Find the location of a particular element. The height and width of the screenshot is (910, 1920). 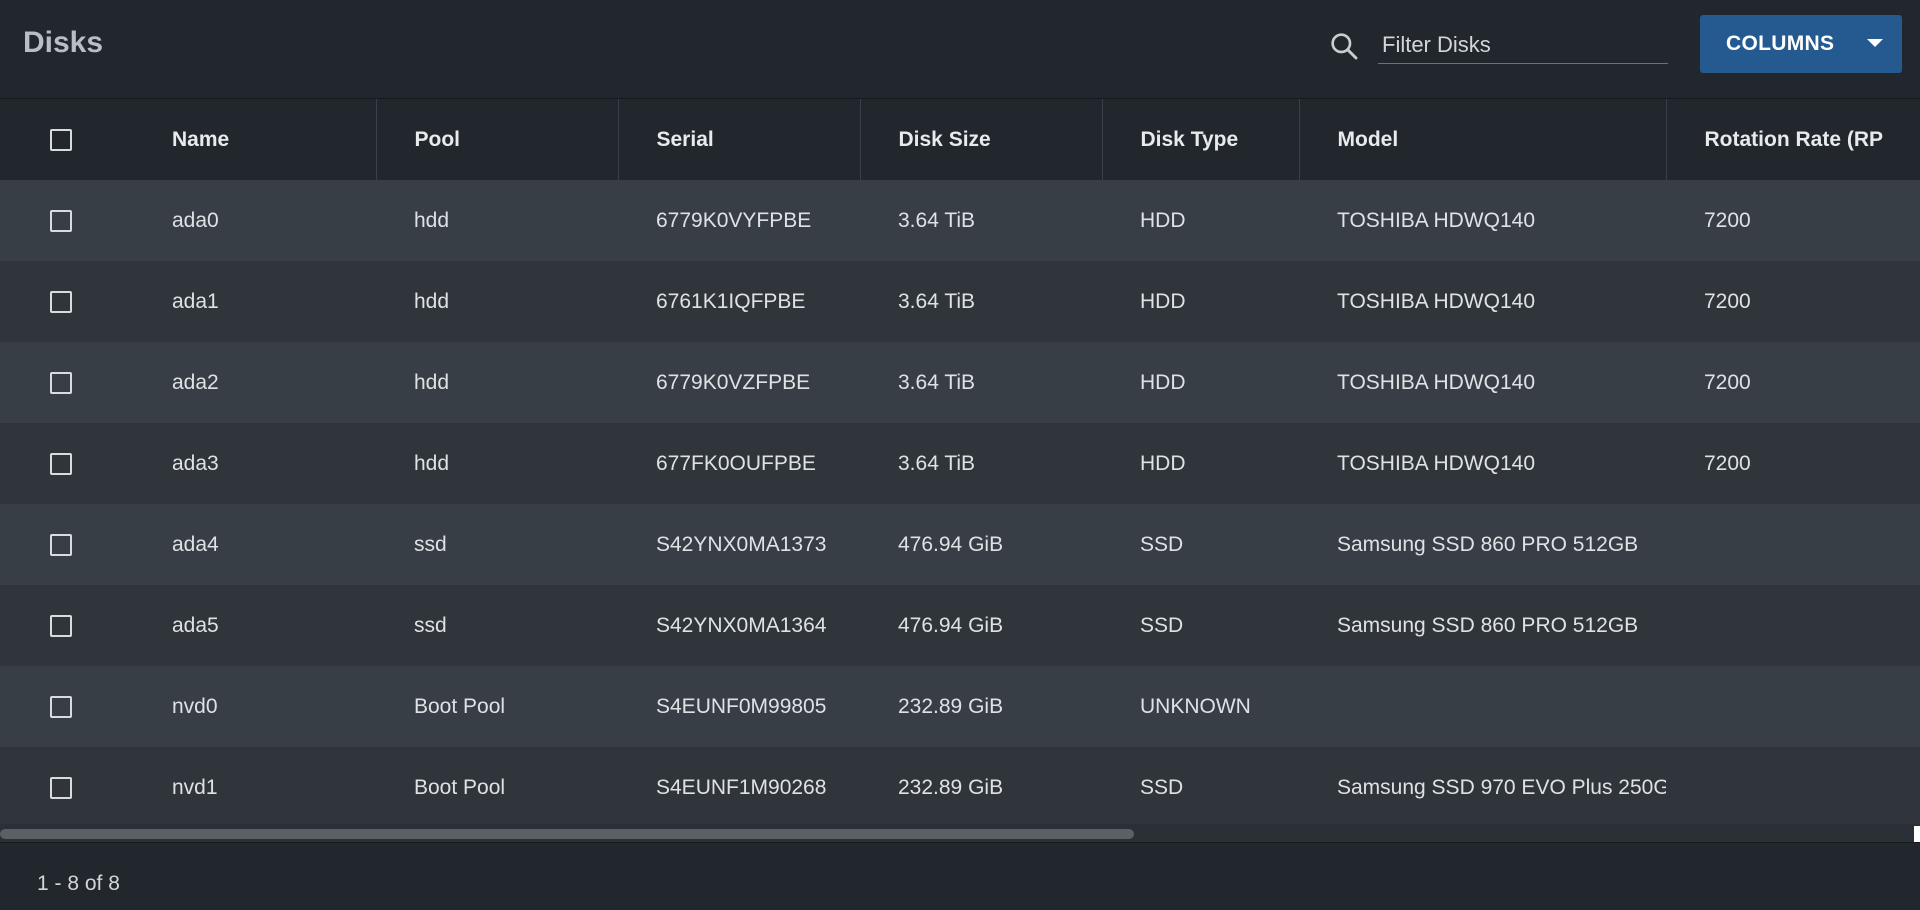

pagination-range: 1 - 8 of 8 is located at coordinates (78, 883).